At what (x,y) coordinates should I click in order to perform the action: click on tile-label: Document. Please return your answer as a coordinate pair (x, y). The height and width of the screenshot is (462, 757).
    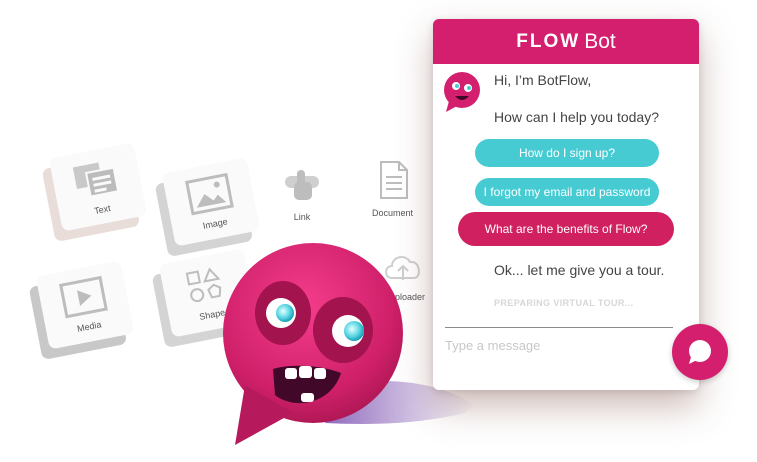
    Looking at the image, I should click on (393, 213).